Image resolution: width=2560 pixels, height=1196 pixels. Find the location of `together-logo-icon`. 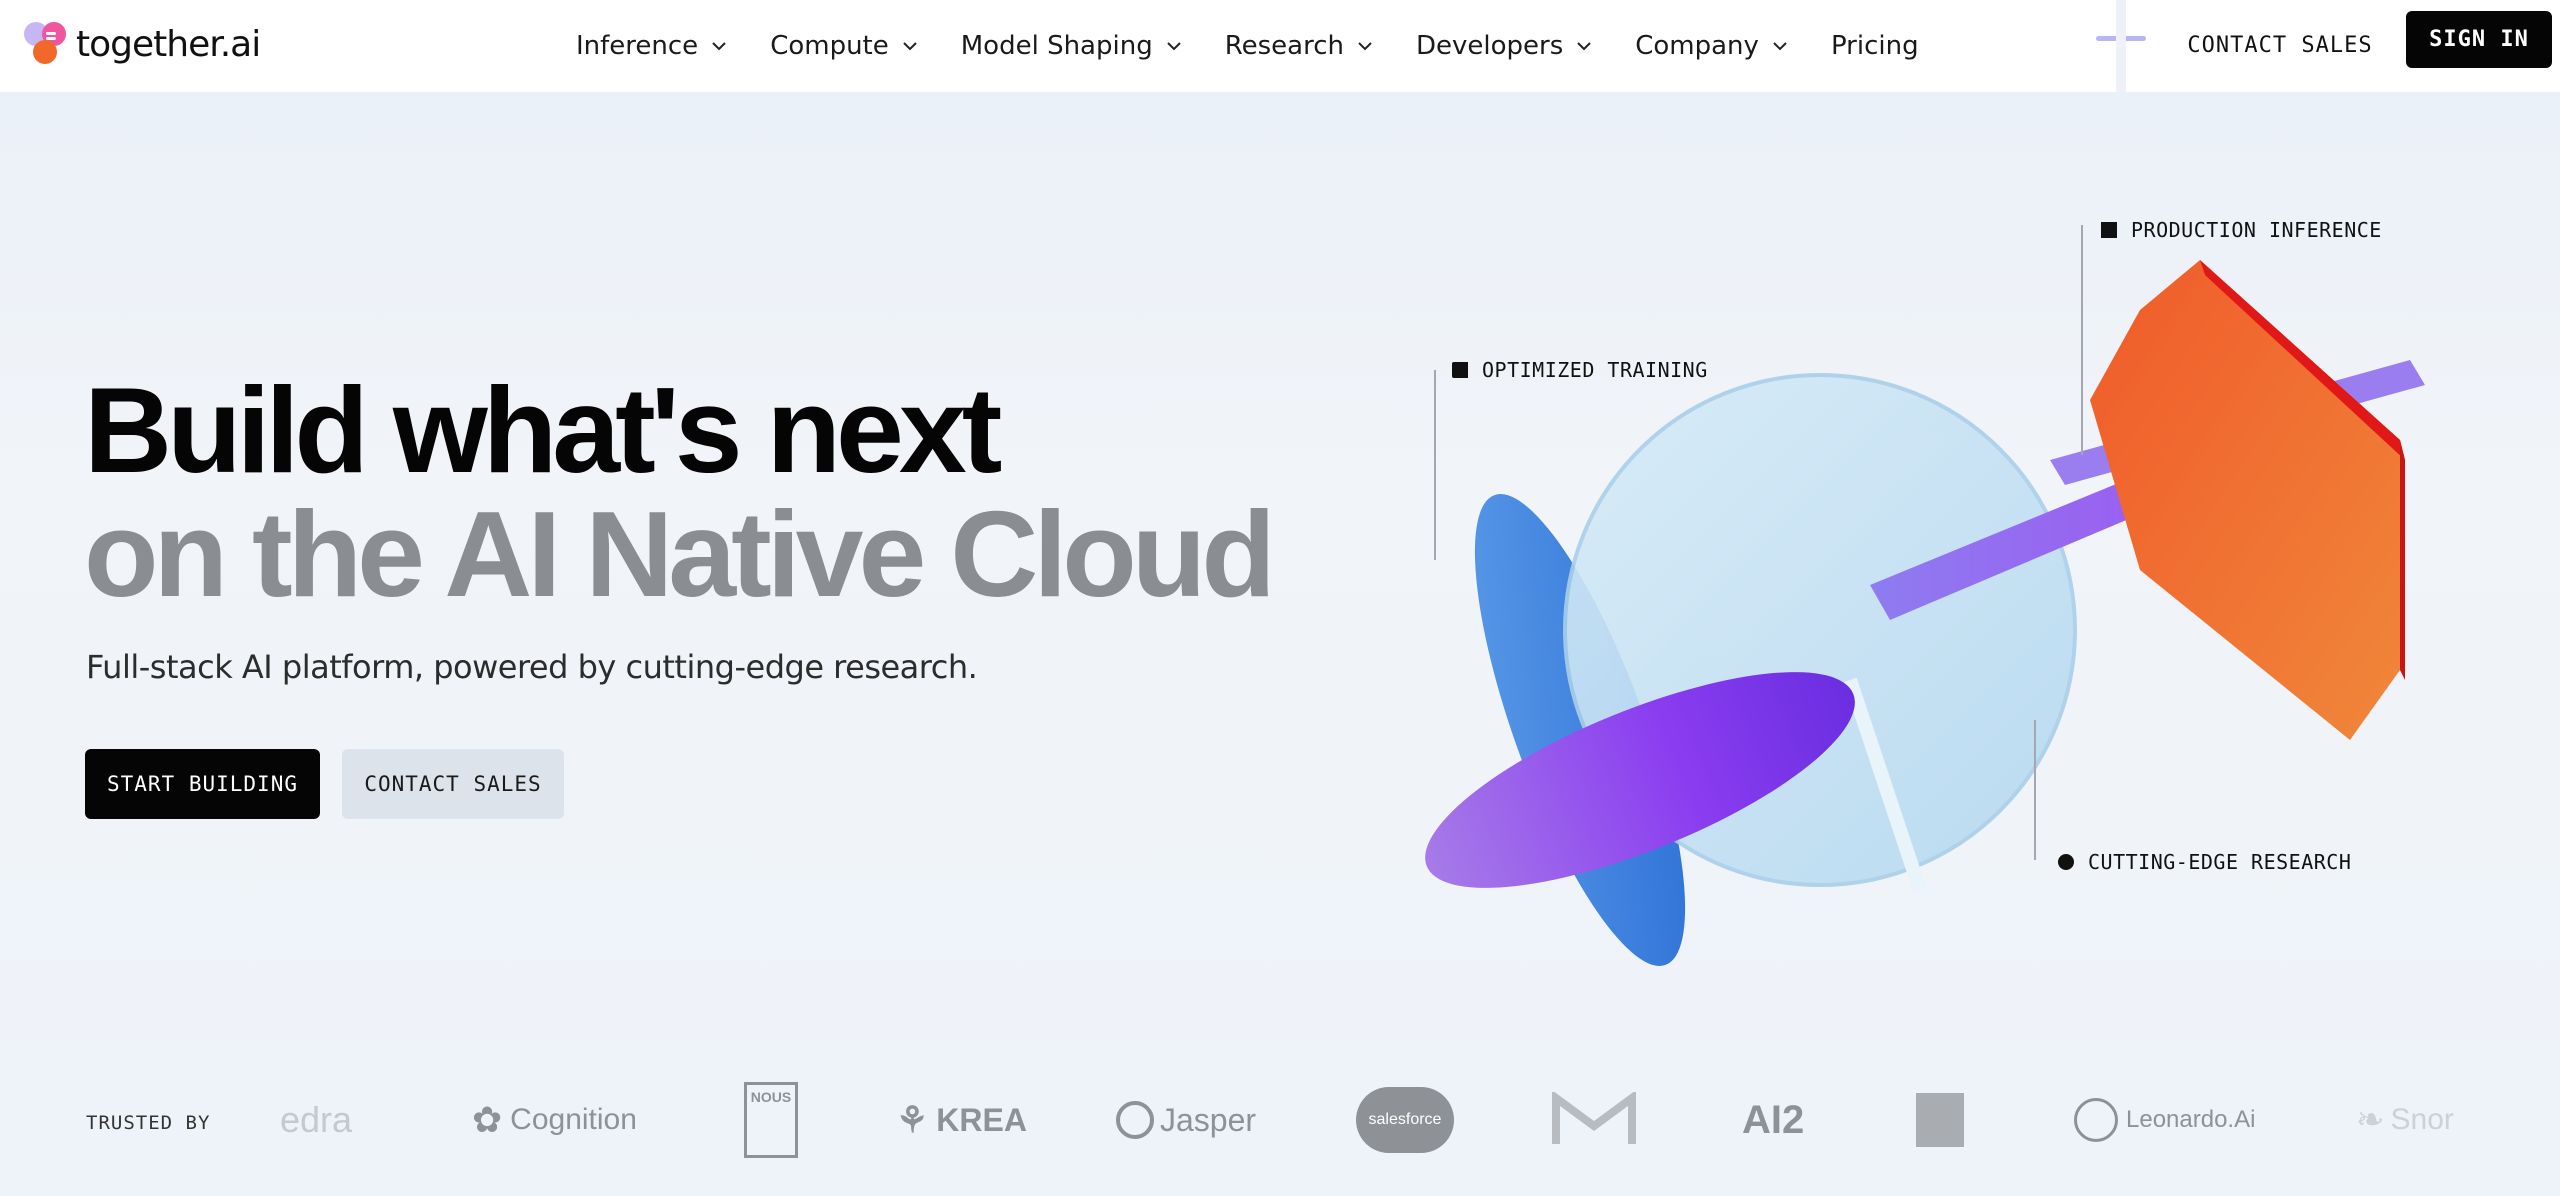

together-logo-icon is located at coordinates (48, 44).